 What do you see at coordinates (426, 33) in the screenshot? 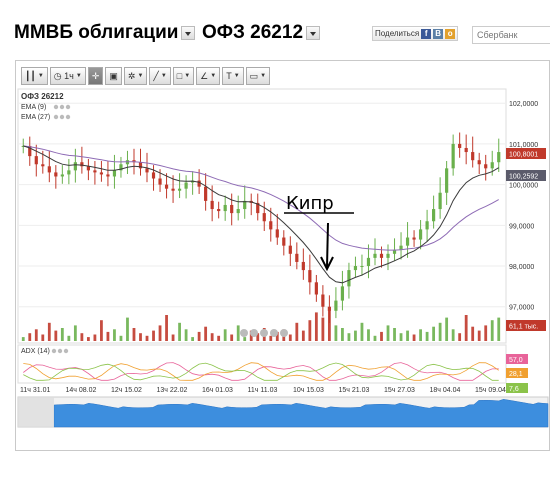
I see `facebook-icon: f` at bounding box center [426, 33].